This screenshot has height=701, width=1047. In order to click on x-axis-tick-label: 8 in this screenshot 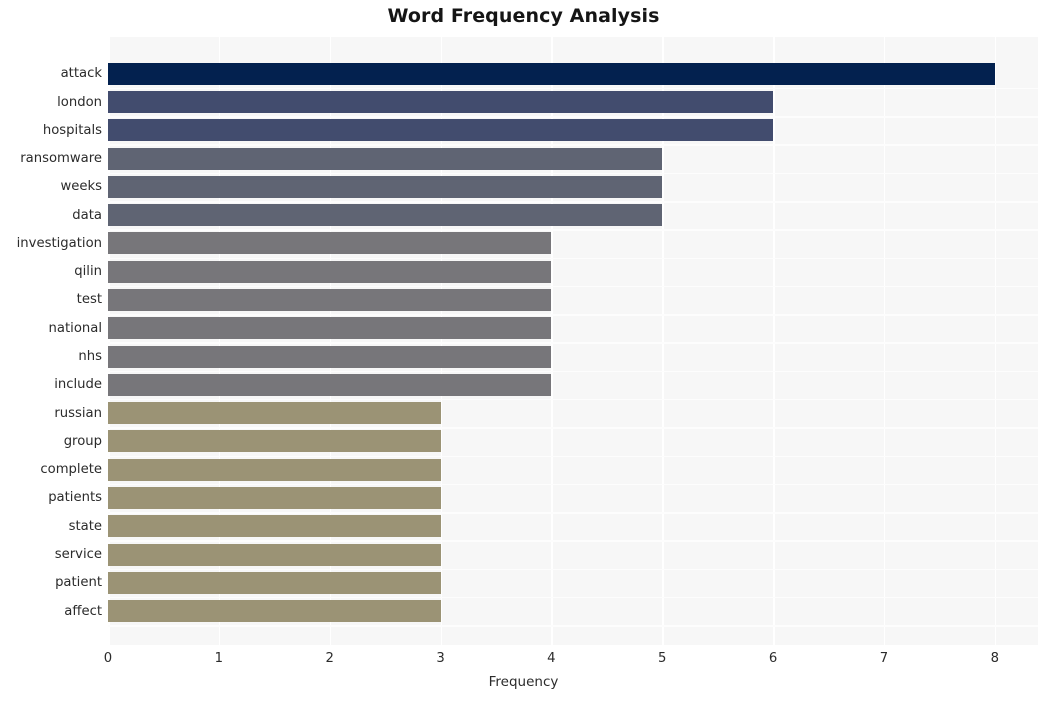, I will do `click(994, 658)`.